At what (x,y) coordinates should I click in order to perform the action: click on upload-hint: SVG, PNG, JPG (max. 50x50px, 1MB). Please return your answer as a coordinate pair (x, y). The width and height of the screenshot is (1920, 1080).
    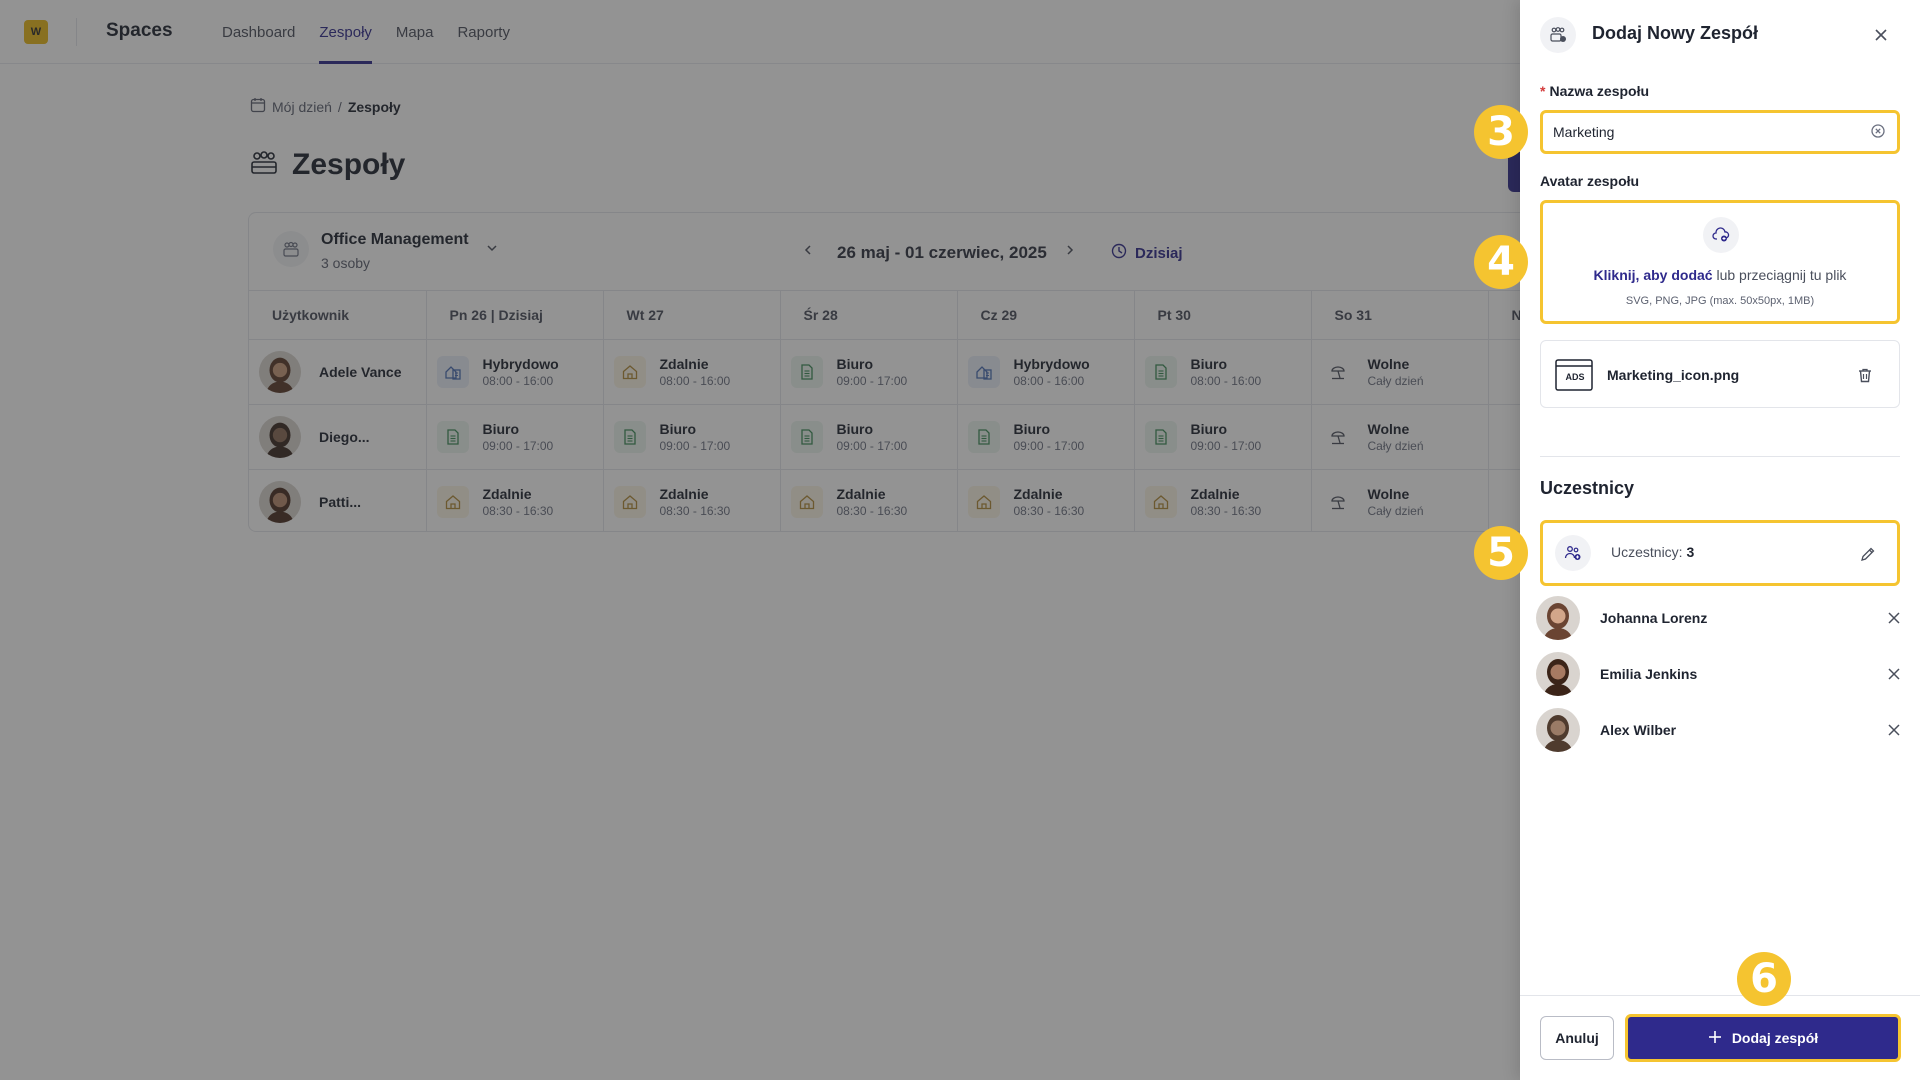
    Looking at the image, I should click on (1720, 301).